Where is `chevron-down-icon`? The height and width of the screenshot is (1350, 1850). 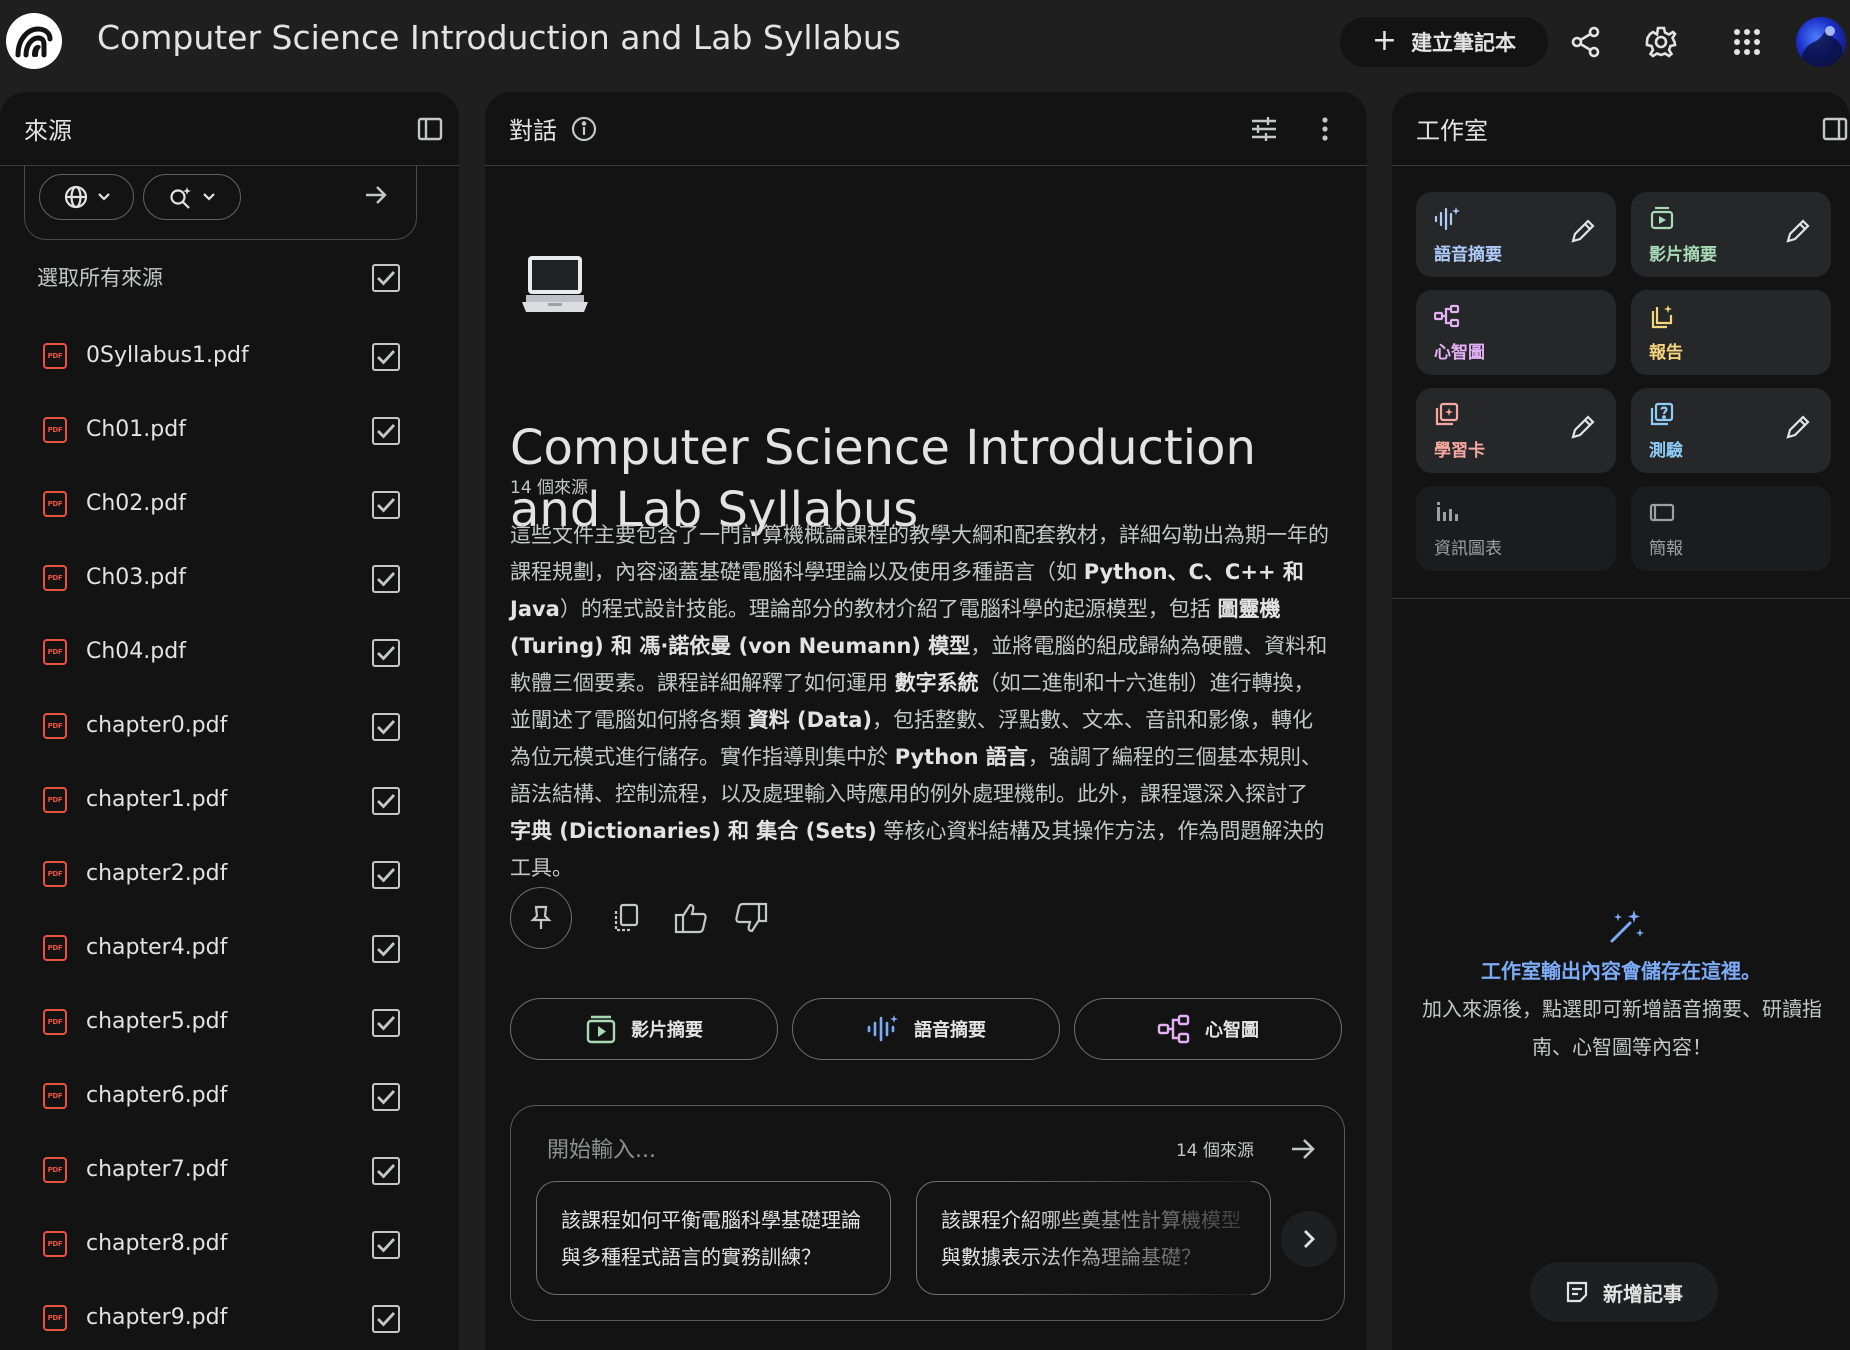 chevron-down-icon is located at coordinates (209, 197).